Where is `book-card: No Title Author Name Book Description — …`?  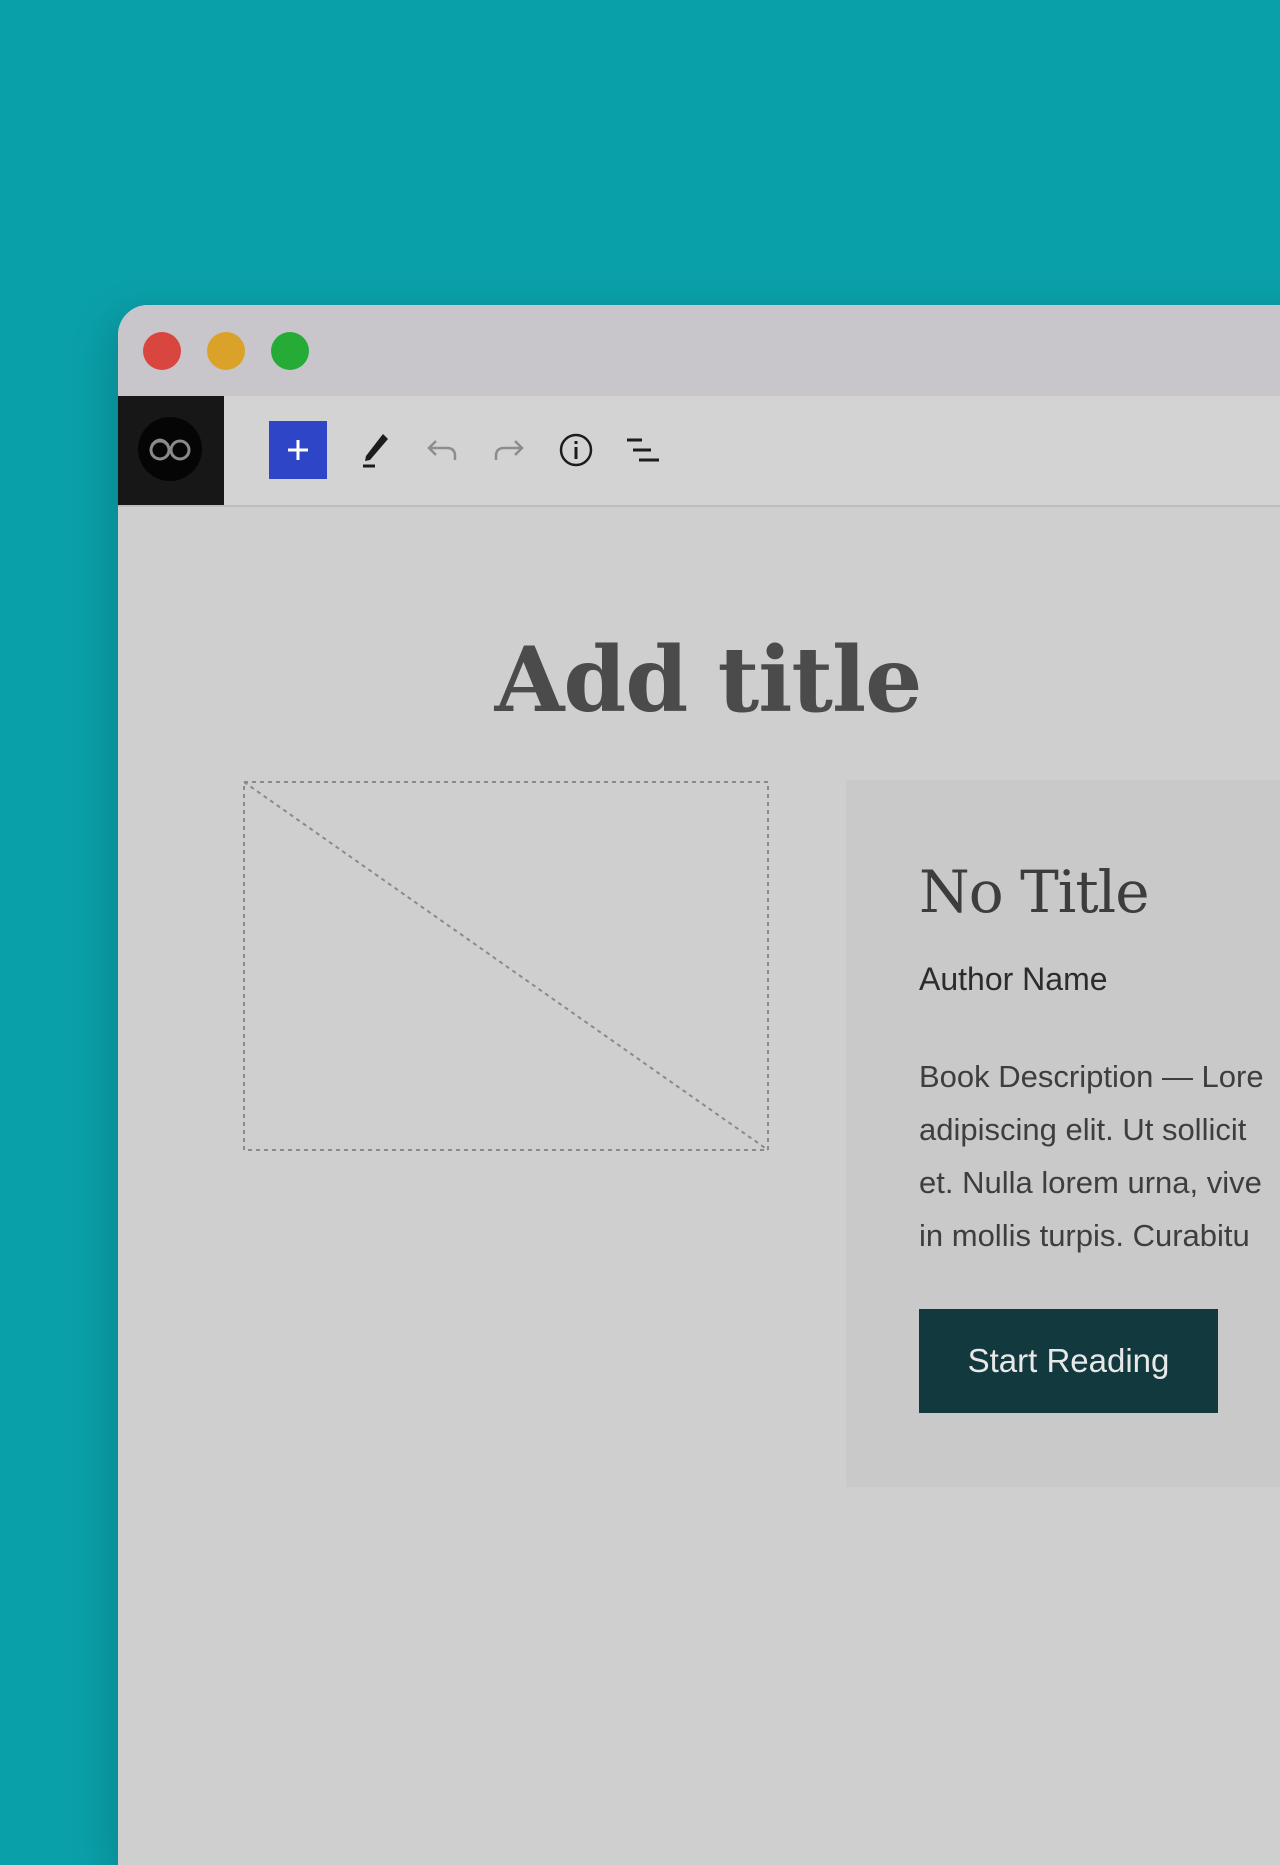
book-card: No Title Author Name Book Description — … is located at coordinates (1063, 1133).